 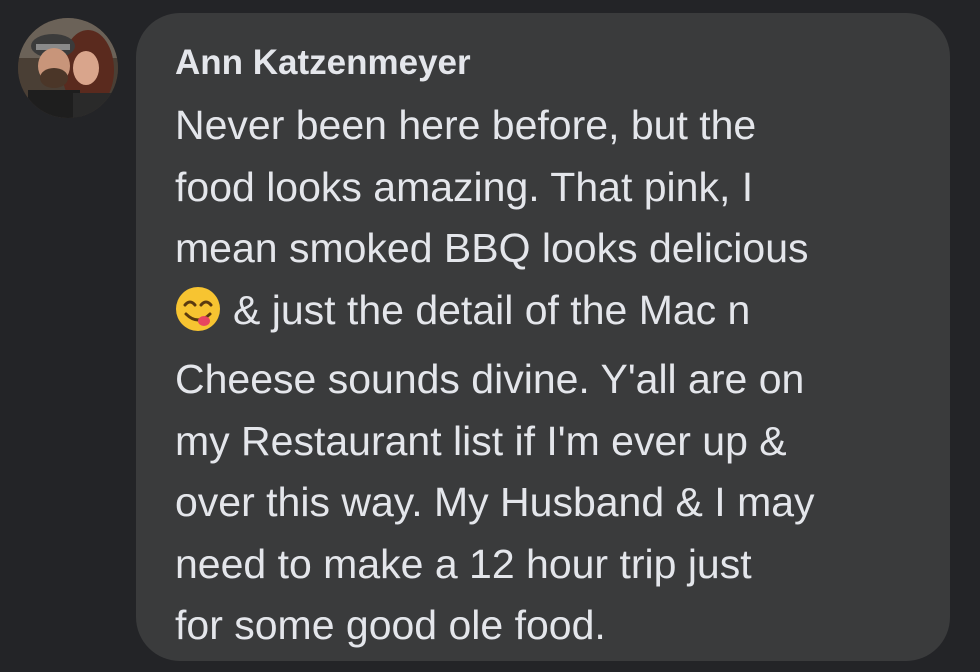 I want to click on comment-line: mean smoked BBQ looks delicious, so click(x=492, y=248).